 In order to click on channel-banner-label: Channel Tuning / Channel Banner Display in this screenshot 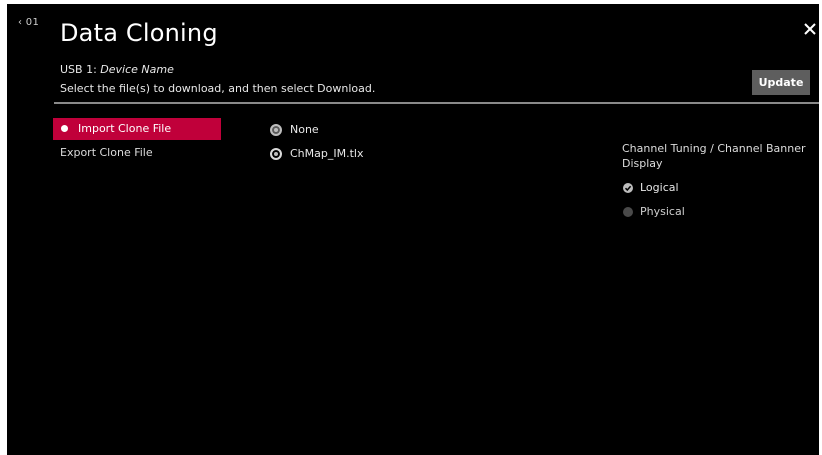, I will do `click(714, 156)`.